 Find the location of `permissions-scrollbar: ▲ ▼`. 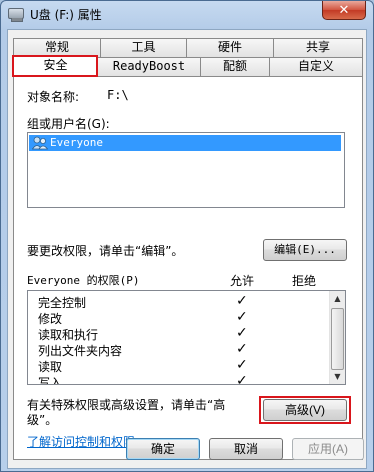

permissions-scrollbar: ▲ ▼ is located at coordinates (337, 337).